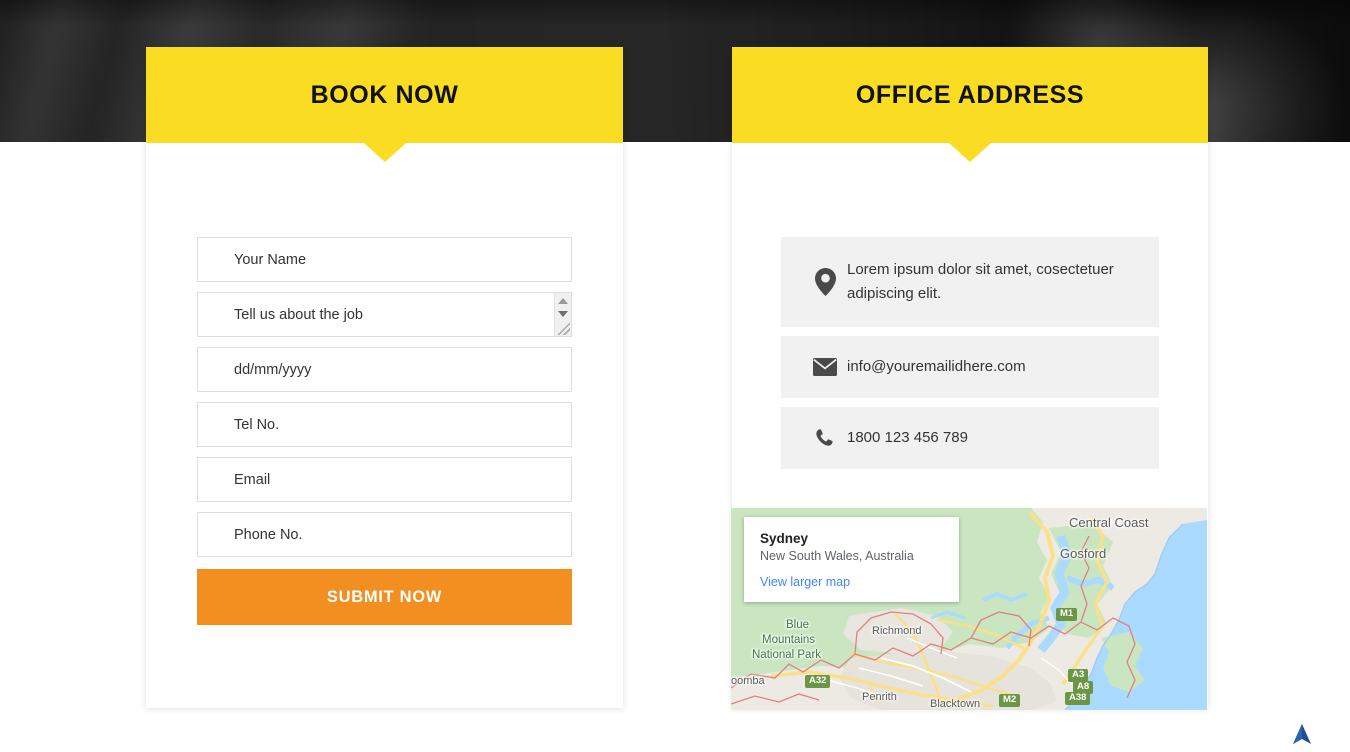 This screenshot has height=752, width=1350. I want to click on office-panel-header: OFFICE ADDRESS, so click(970, 104).